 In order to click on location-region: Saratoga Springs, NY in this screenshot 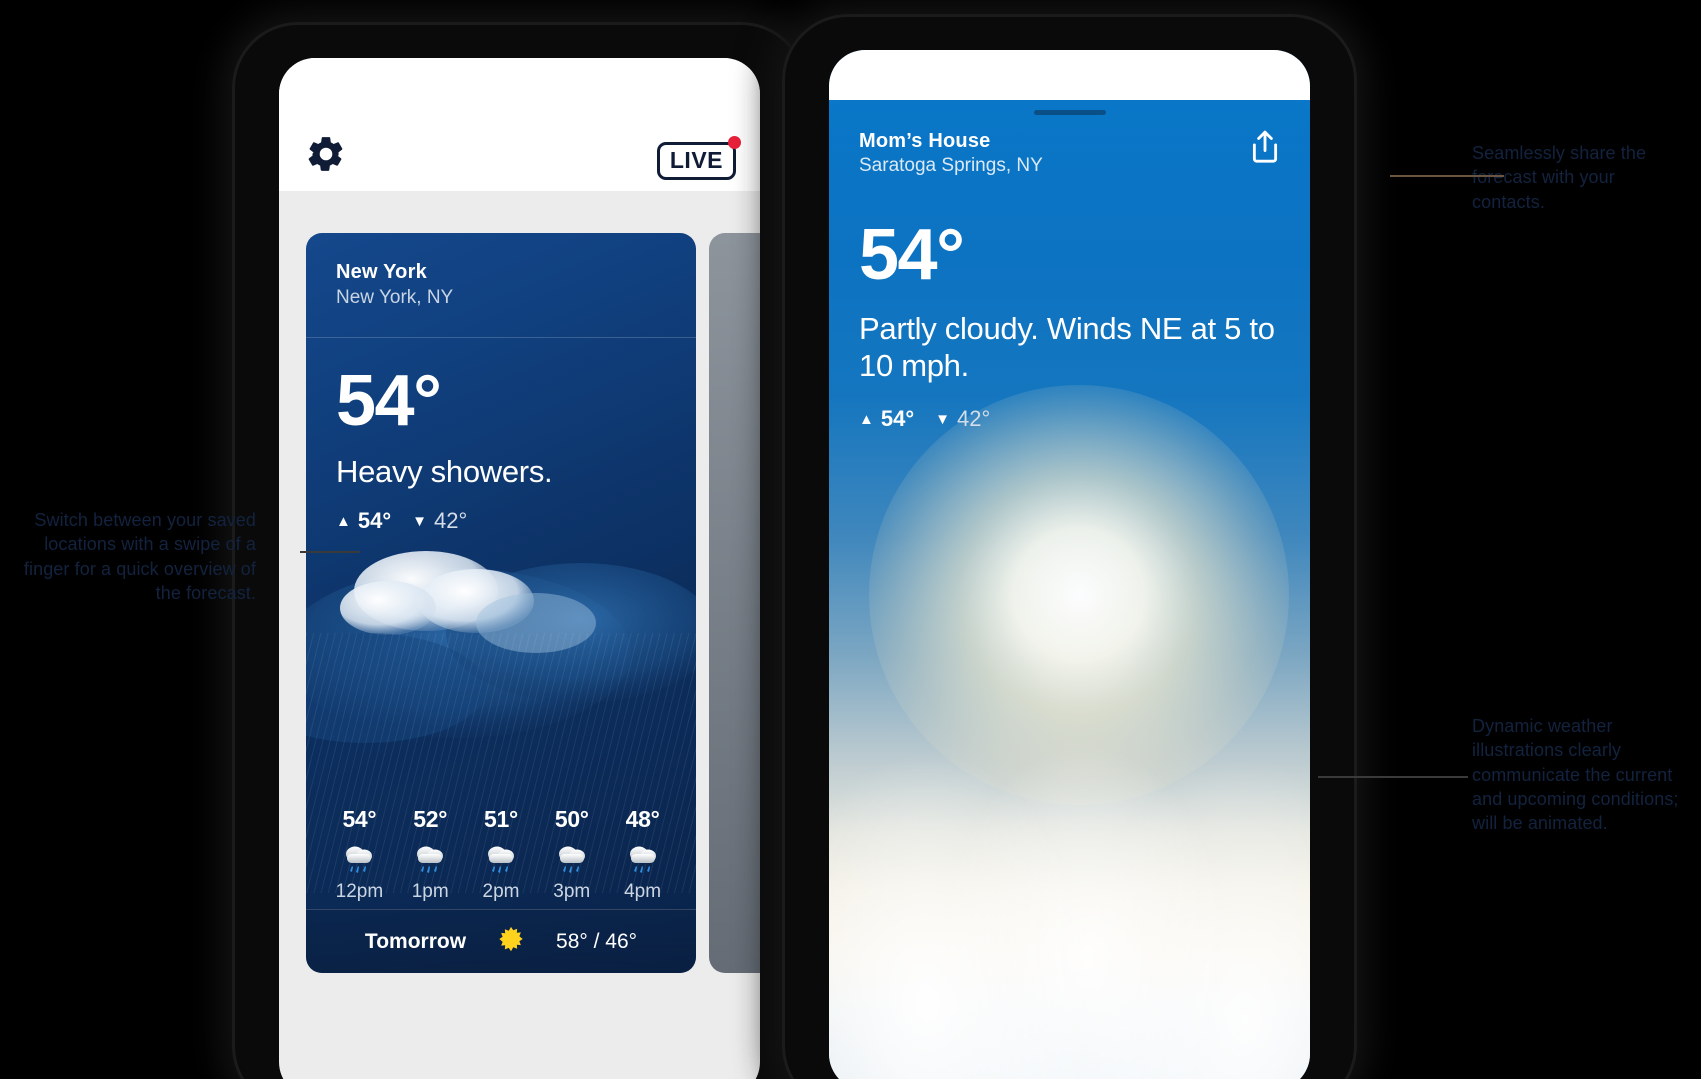, I will do `click(951, 165)`.